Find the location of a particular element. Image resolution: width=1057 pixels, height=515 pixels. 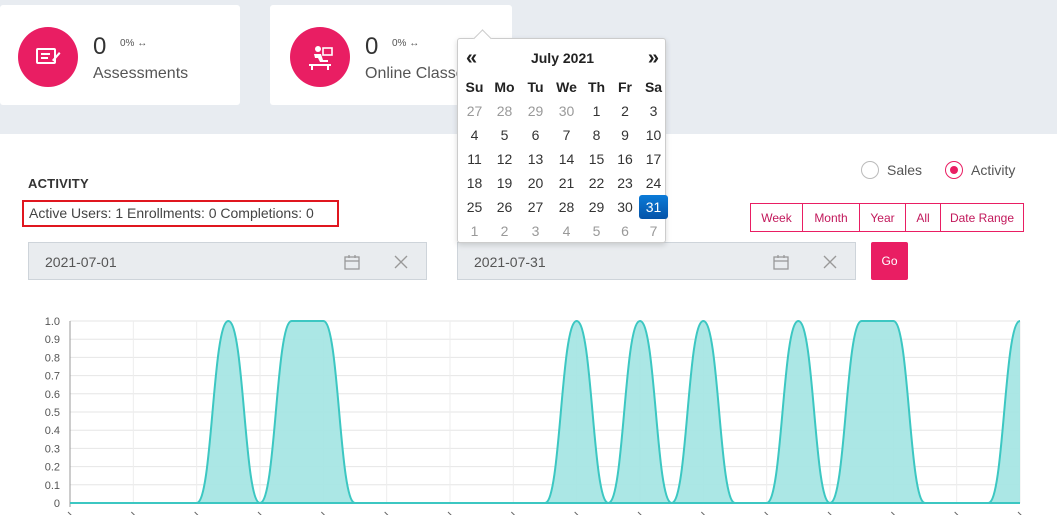

day-cell: 18 is located at coordinates (474, 183).